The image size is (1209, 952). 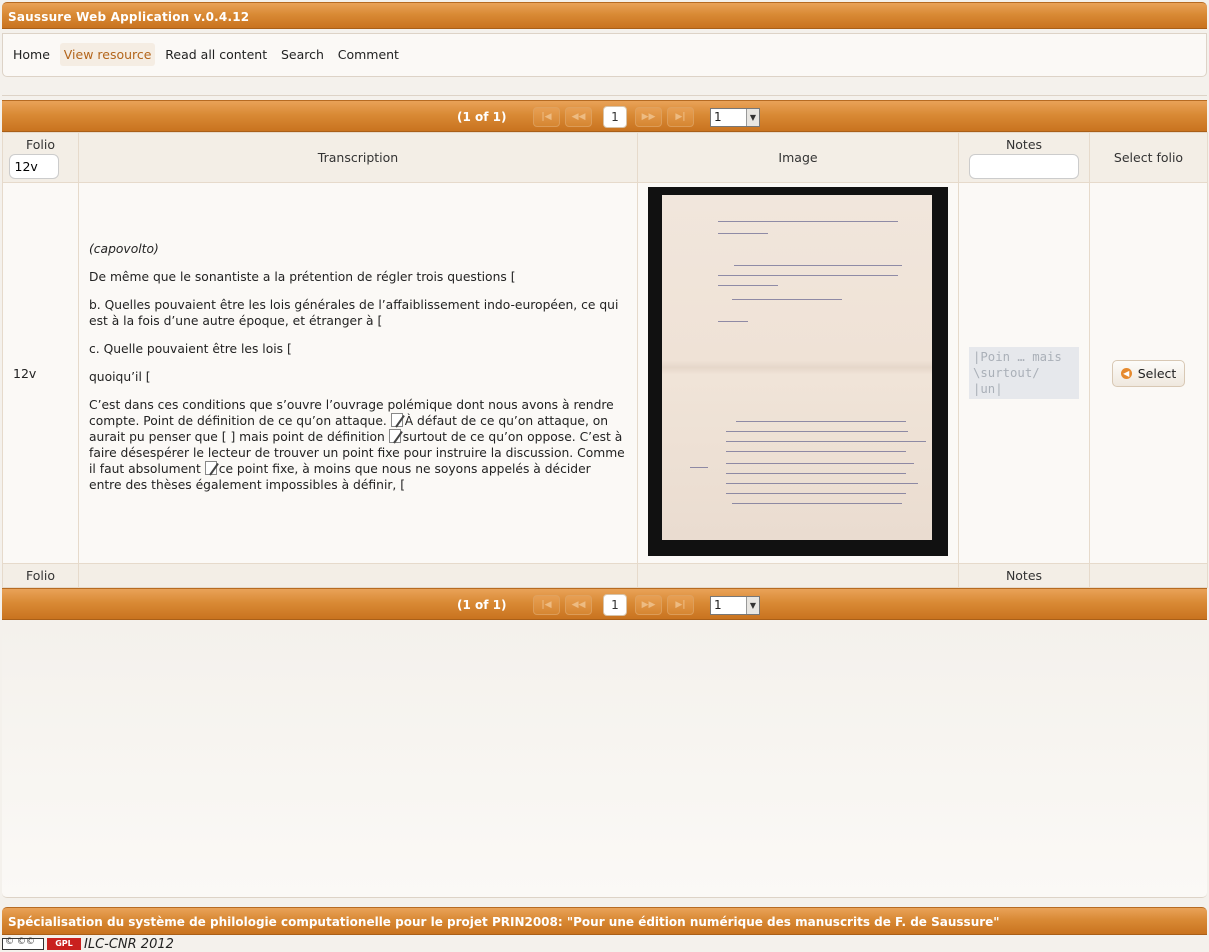 I want to click on transcription-line: c. Quelle pouvaient être les lois [, so click(x=190, y=349).